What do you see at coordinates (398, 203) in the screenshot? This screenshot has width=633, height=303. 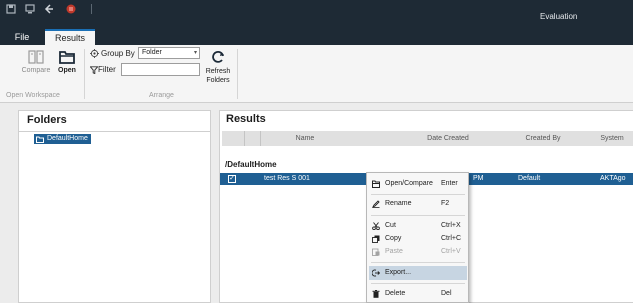 I see `menu-item-label: Rename` at bounding box center [398, 203].